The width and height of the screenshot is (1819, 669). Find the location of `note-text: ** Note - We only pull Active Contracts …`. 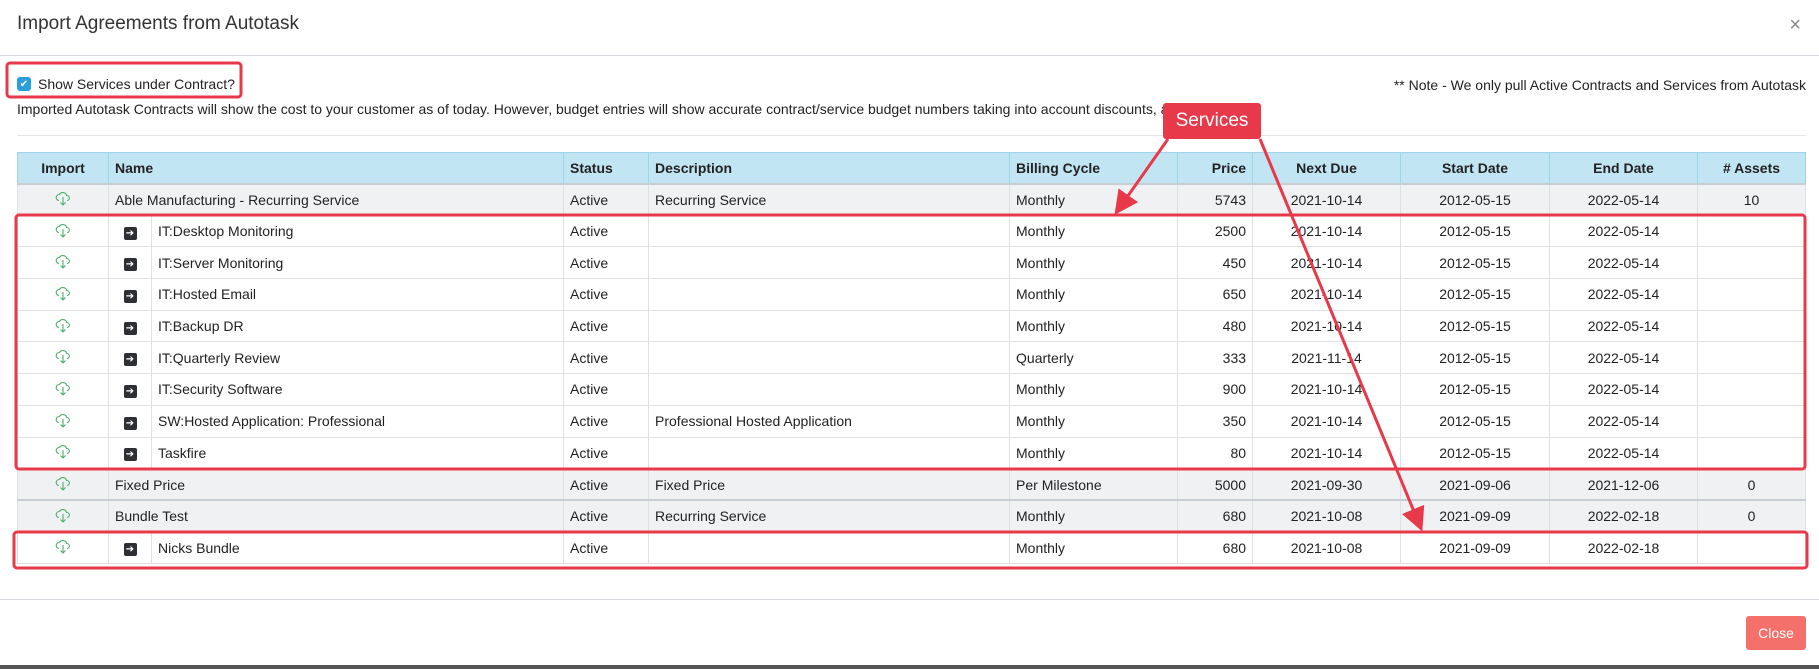

note-text: ** Note - We only pull Active Contracts … is located at coordinates (1599, 85).